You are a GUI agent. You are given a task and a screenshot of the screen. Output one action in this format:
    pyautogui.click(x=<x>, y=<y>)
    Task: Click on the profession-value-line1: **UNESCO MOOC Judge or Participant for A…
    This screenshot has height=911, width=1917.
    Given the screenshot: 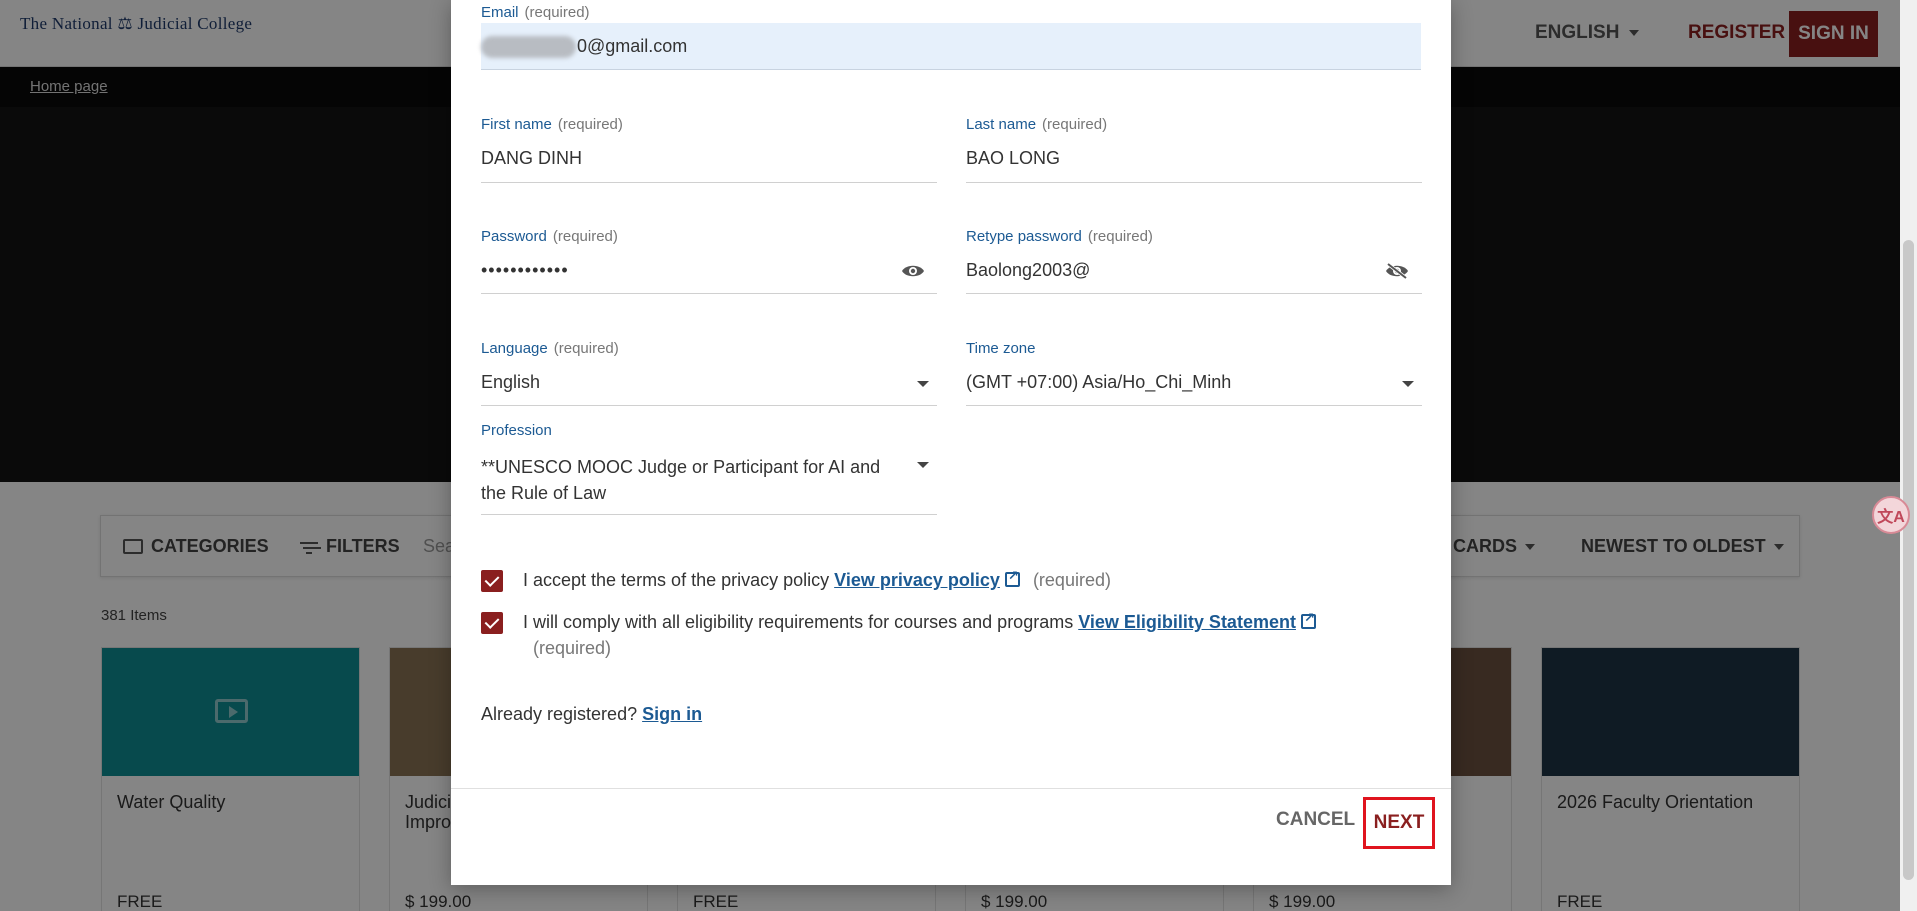 What is the action you would take?
    pyautogui.click(x=681, y=467)
    